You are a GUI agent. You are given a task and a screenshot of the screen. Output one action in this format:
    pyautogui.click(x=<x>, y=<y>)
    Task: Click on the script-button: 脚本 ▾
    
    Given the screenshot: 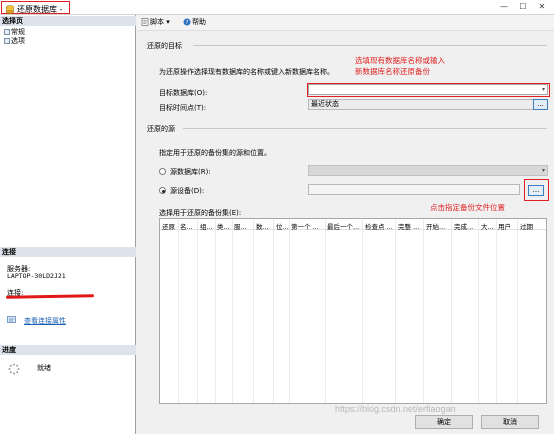 What is the action you would take?
    pyautogui.click(x=155, y=22)
    